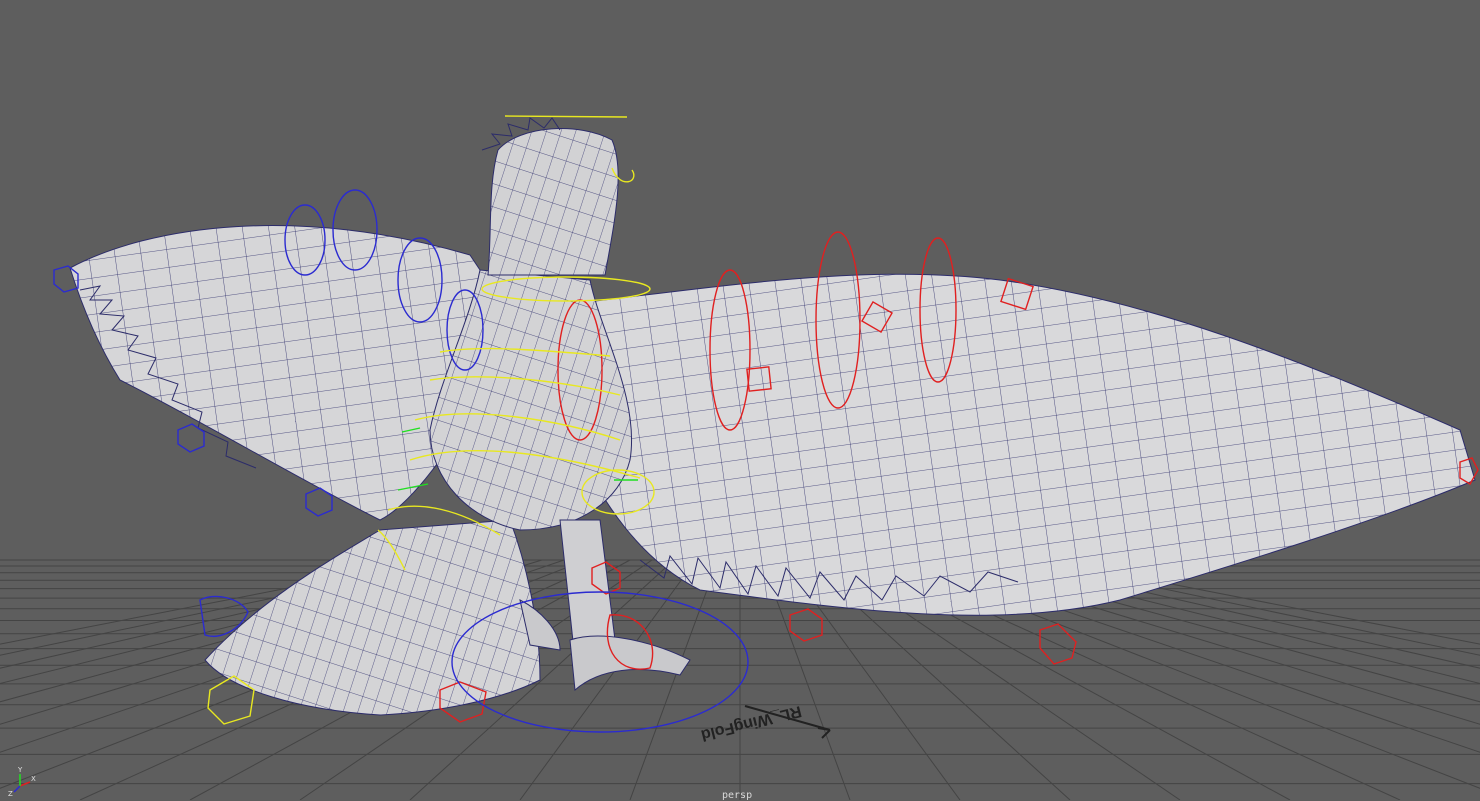 The width and height of the screenshot is (1480, 801). What do you see at coordinates (674, 679) in the screenshot?
I see `grid-line` at bounding box center [674, 679].